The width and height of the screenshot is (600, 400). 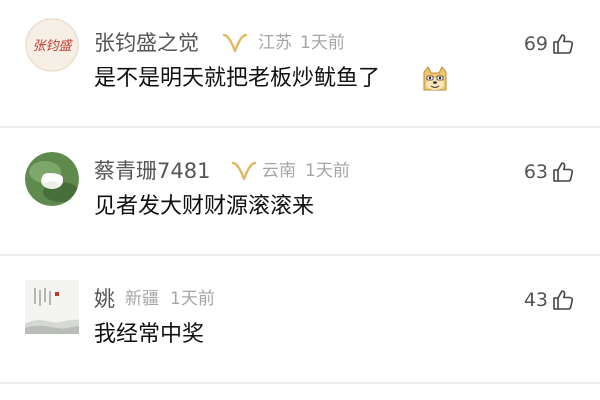 I want to click on username: 张钧盛之觉, so click(x=146, y=43).